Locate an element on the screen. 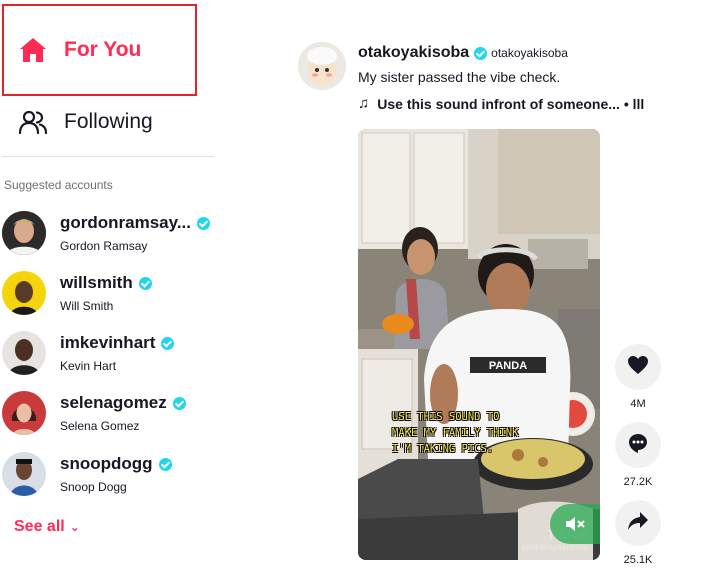 The width and height of the screenshot is (716, 585). account-name: Selena Gomez is located at coordinates (100, 426).